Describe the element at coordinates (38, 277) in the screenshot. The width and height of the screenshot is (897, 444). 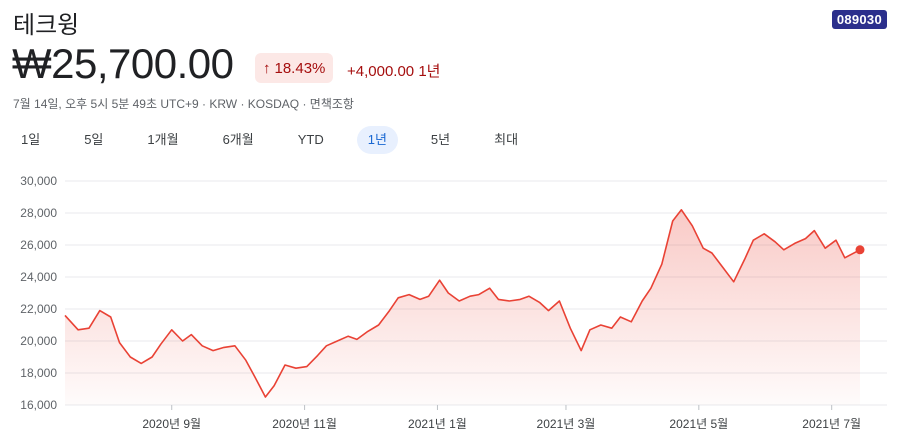
I see `y-tick-label: 24,000` at that location.